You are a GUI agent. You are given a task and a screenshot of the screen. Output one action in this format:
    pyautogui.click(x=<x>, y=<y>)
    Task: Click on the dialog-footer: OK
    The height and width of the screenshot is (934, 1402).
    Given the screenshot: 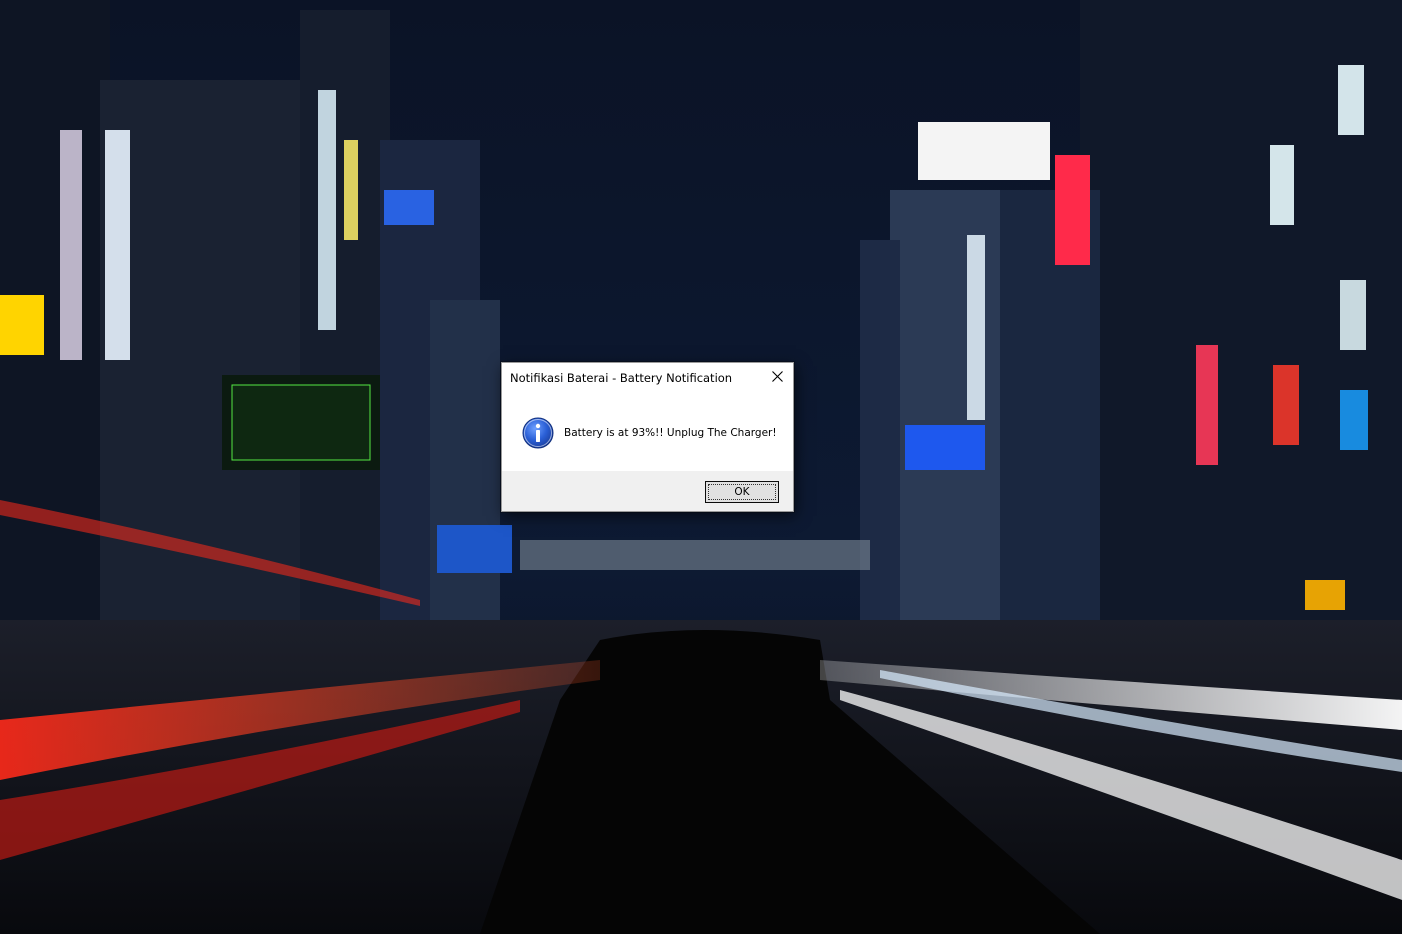 What is the action you would take?
    pyautogui.click(x=647, y=491)
    